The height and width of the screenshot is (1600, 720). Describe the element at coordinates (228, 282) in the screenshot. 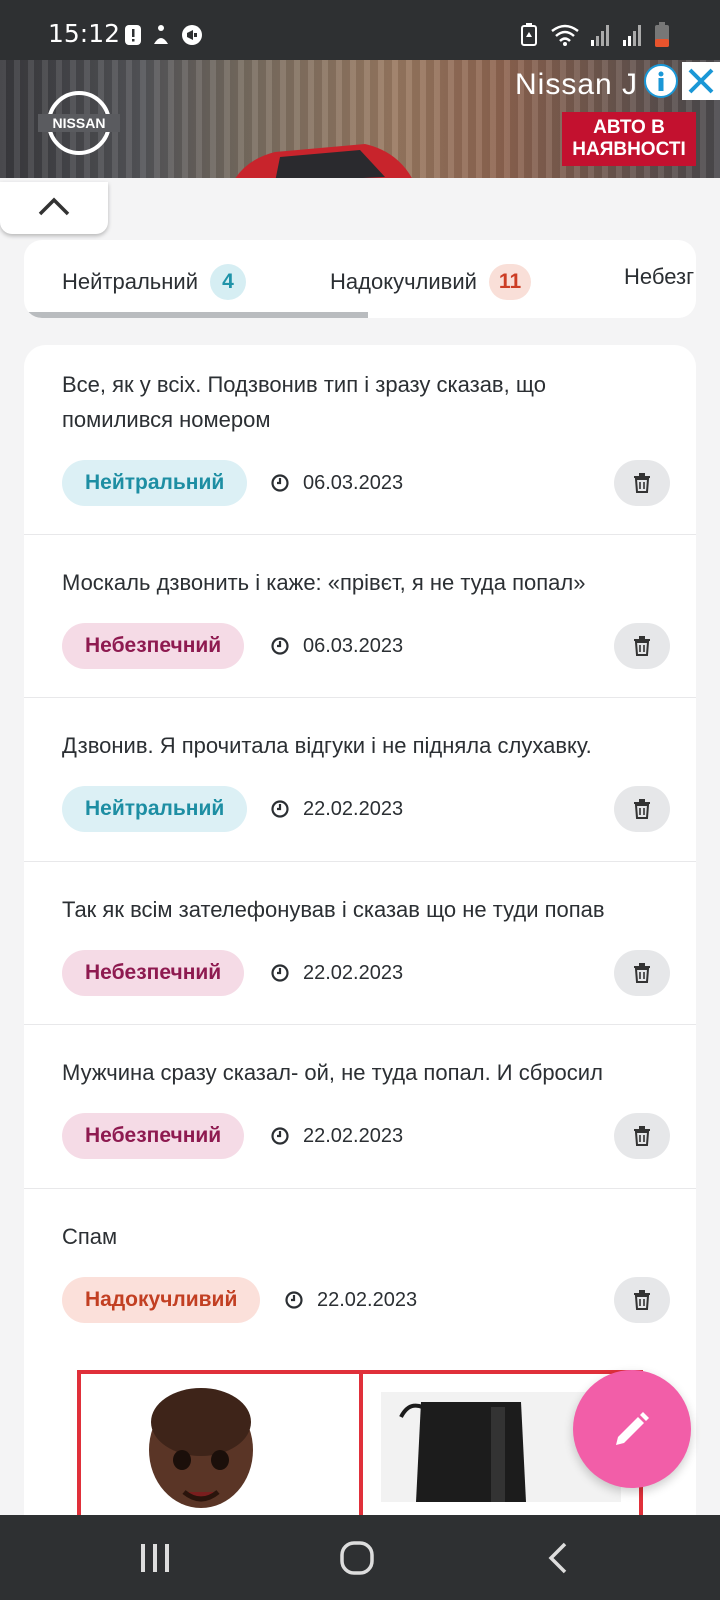

I see `tab-count: 4` at that location.